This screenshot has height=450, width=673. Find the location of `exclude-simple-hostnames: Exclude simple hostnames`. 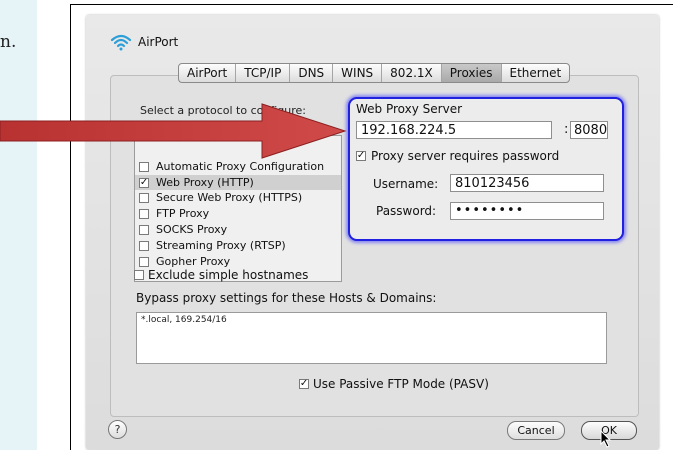

exclude-simple-hostnames: Exclude simple hostnames is located at coordinates (221, 275).